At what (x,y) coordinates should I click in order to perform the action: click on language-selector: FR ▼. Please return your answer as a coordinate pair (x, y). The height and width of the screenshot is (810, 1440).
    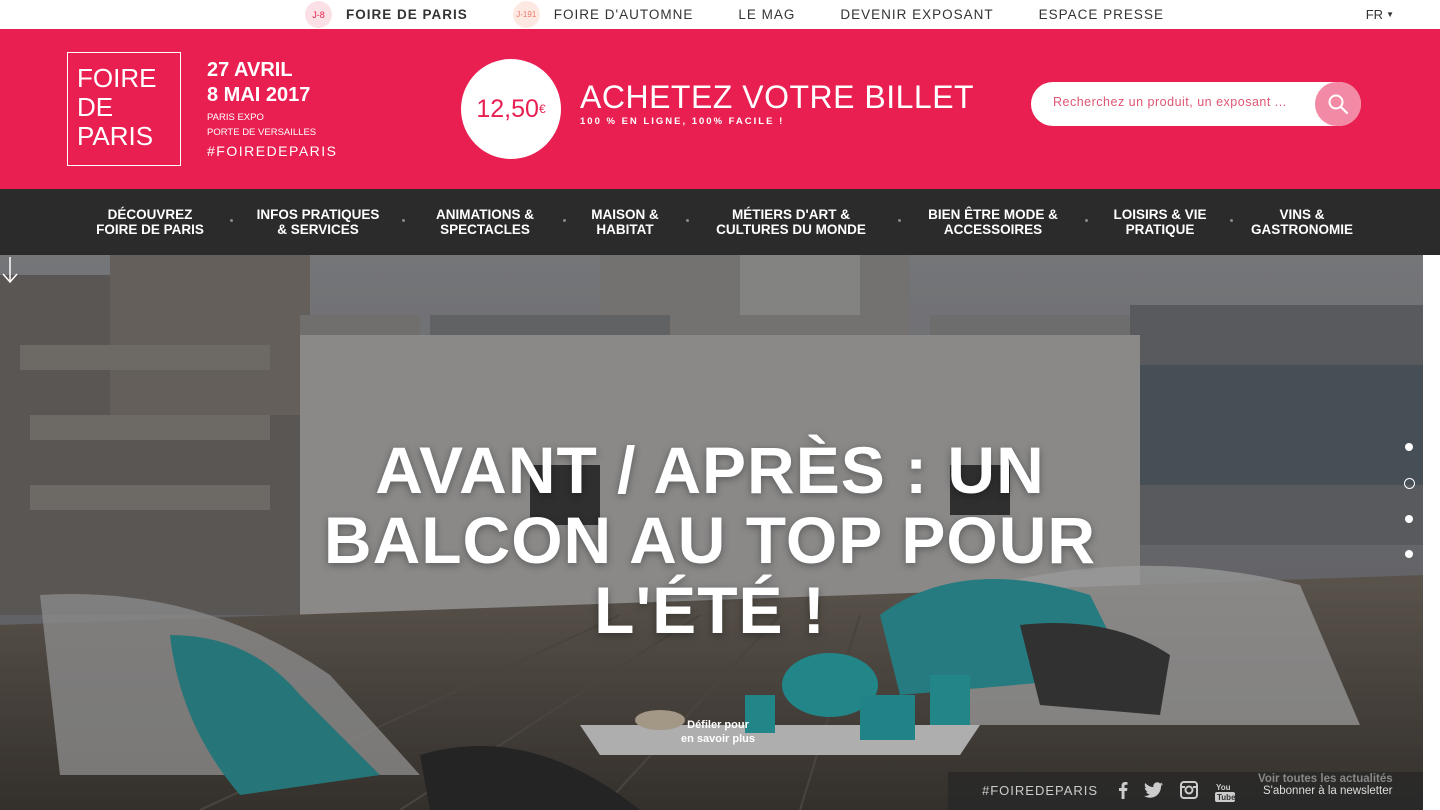
    Looking at the image, I should click on (1380, 14).